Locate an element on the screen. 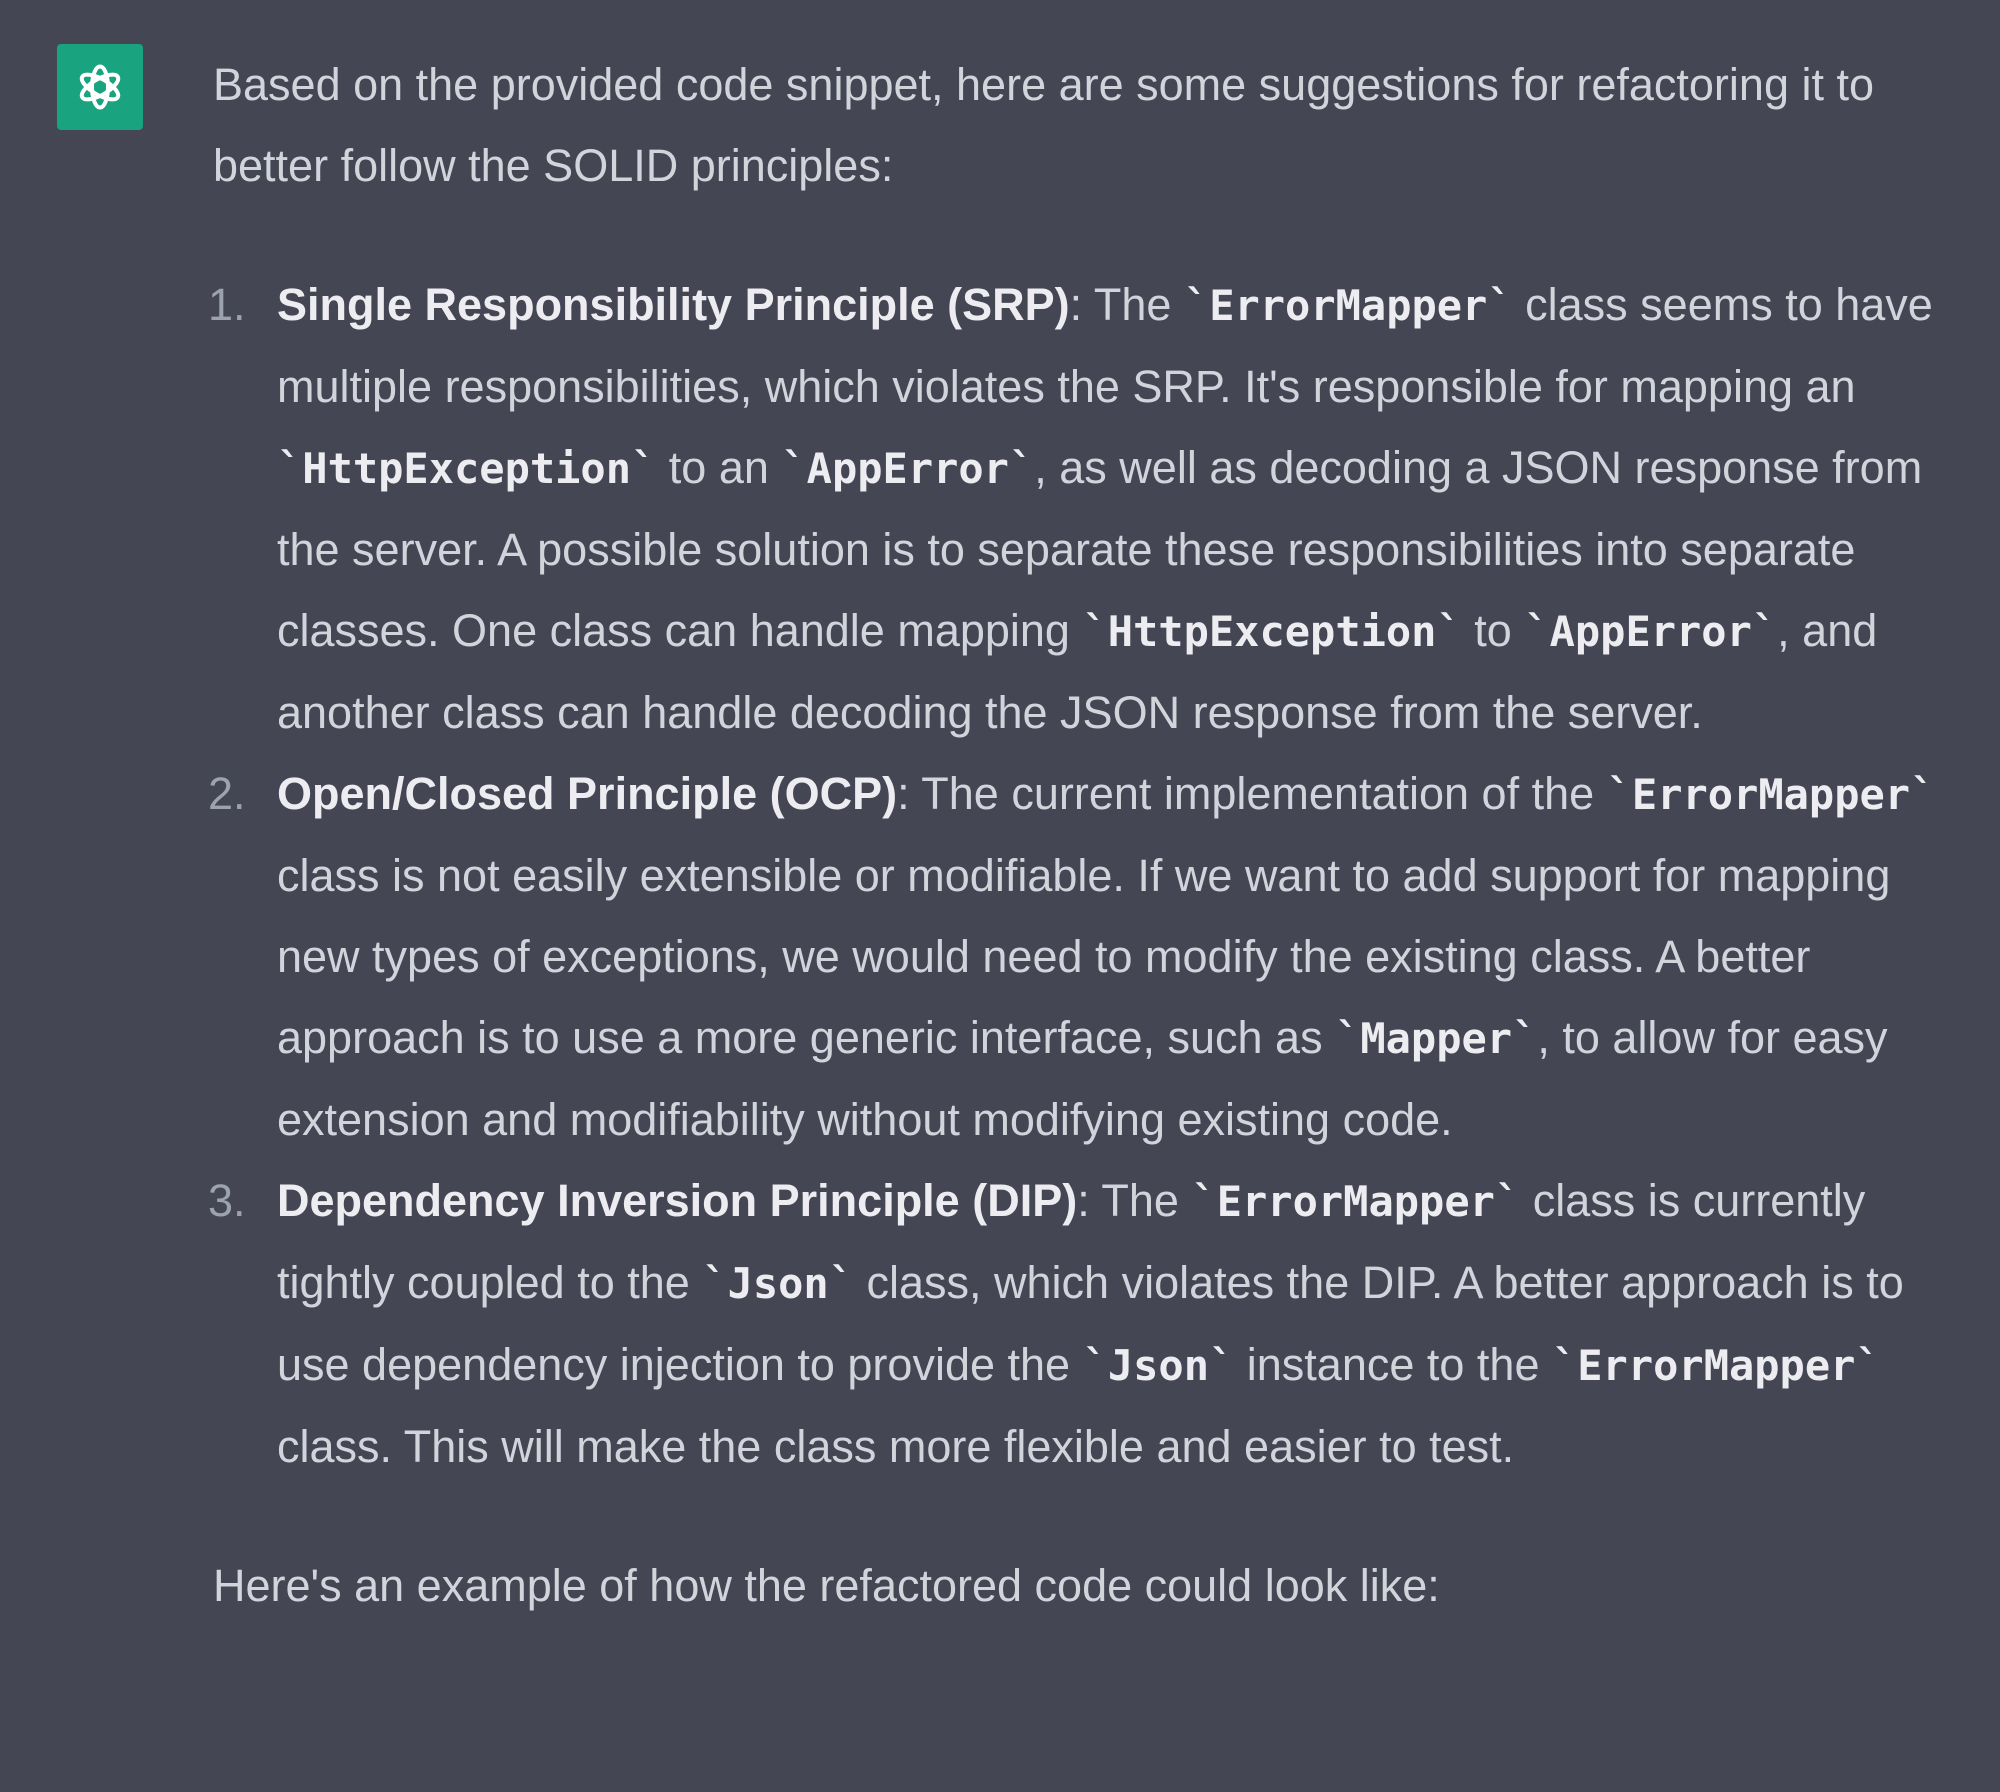  openai-logo-icon is located at coordinates (100, 87).